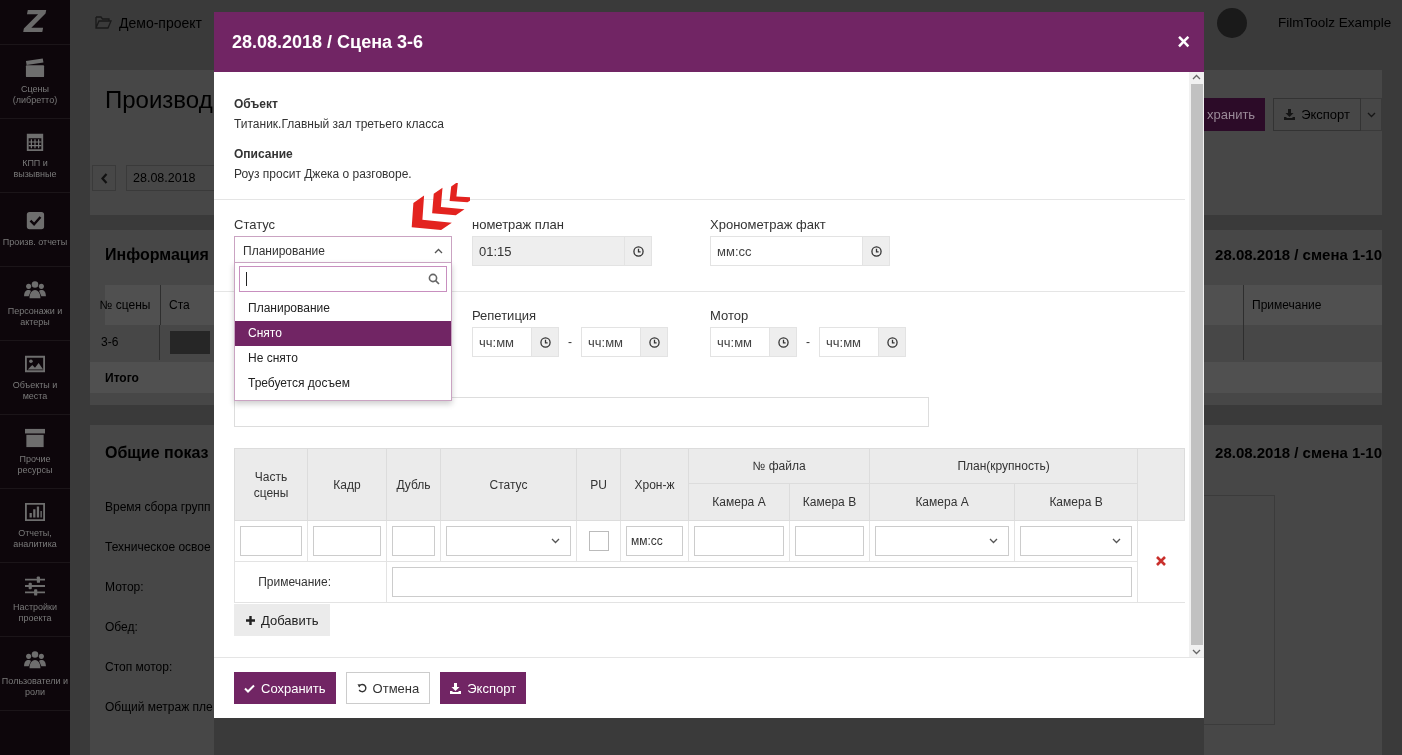 This screenshot has width=1402, height=755. I want to click on stat-label: Техническое освое, so click(158, 547).